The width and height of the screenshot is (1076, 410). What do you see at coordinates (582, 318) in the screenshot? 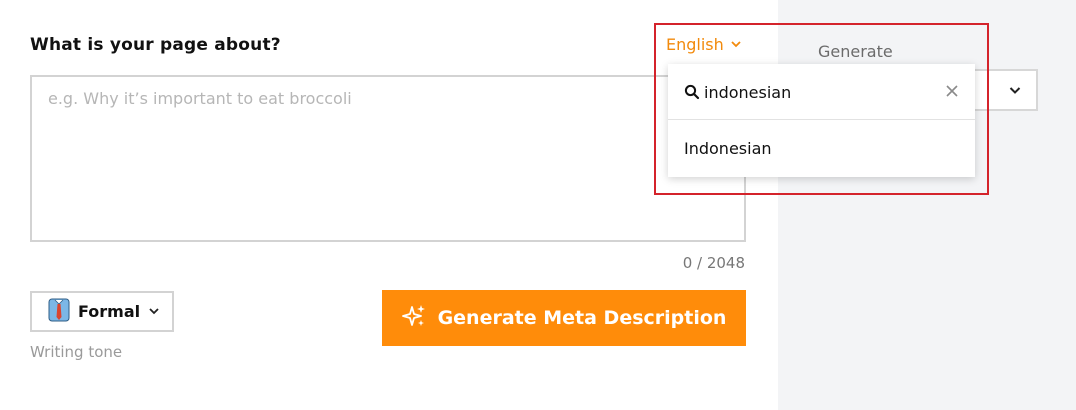
I see `generate-button-label: Generate Meta Description` at bounding box center [582, 318].